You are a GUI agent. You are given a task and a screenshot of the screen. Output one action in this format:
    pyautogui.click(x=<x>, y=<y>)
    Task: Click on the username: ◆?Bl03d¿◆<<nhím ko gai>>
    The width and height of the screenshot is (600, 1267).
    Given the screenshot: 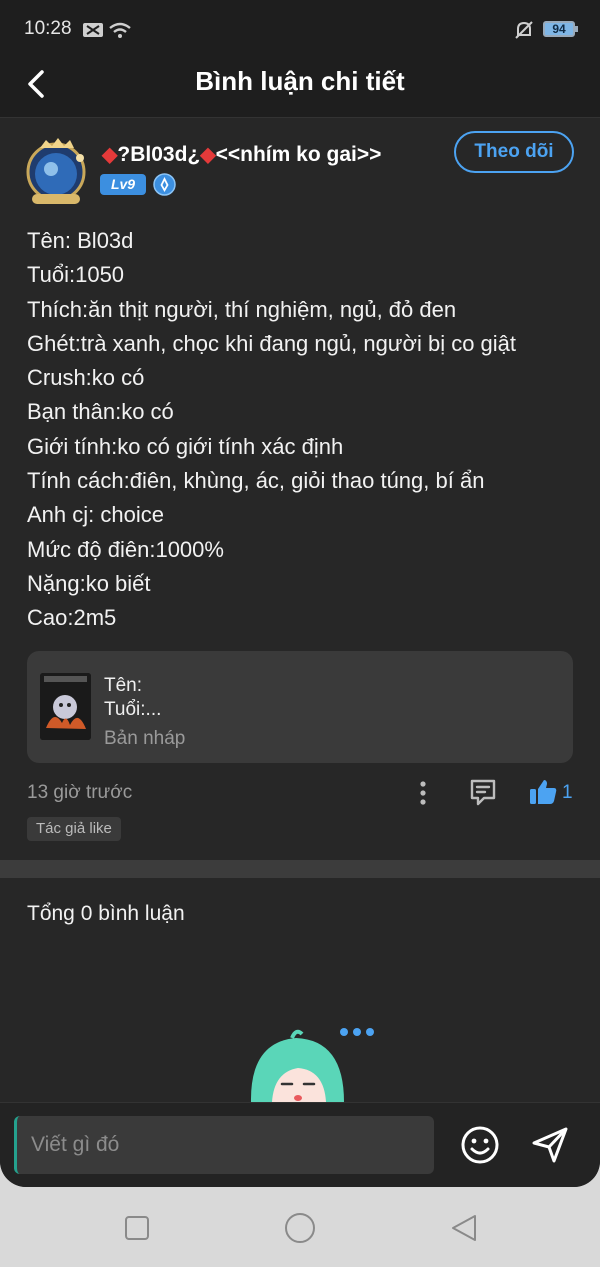 What is the action you would take?
    pyautogui.click(x=241, y=154)
    